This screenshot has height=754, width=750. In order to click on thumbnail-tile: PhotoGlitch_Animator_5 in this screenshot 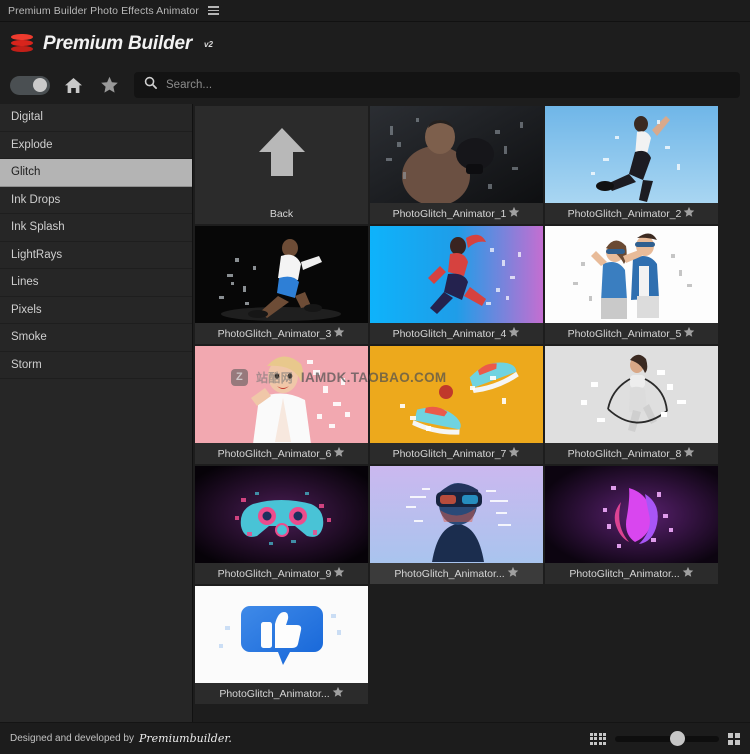, I will do `click(631, 285)`.